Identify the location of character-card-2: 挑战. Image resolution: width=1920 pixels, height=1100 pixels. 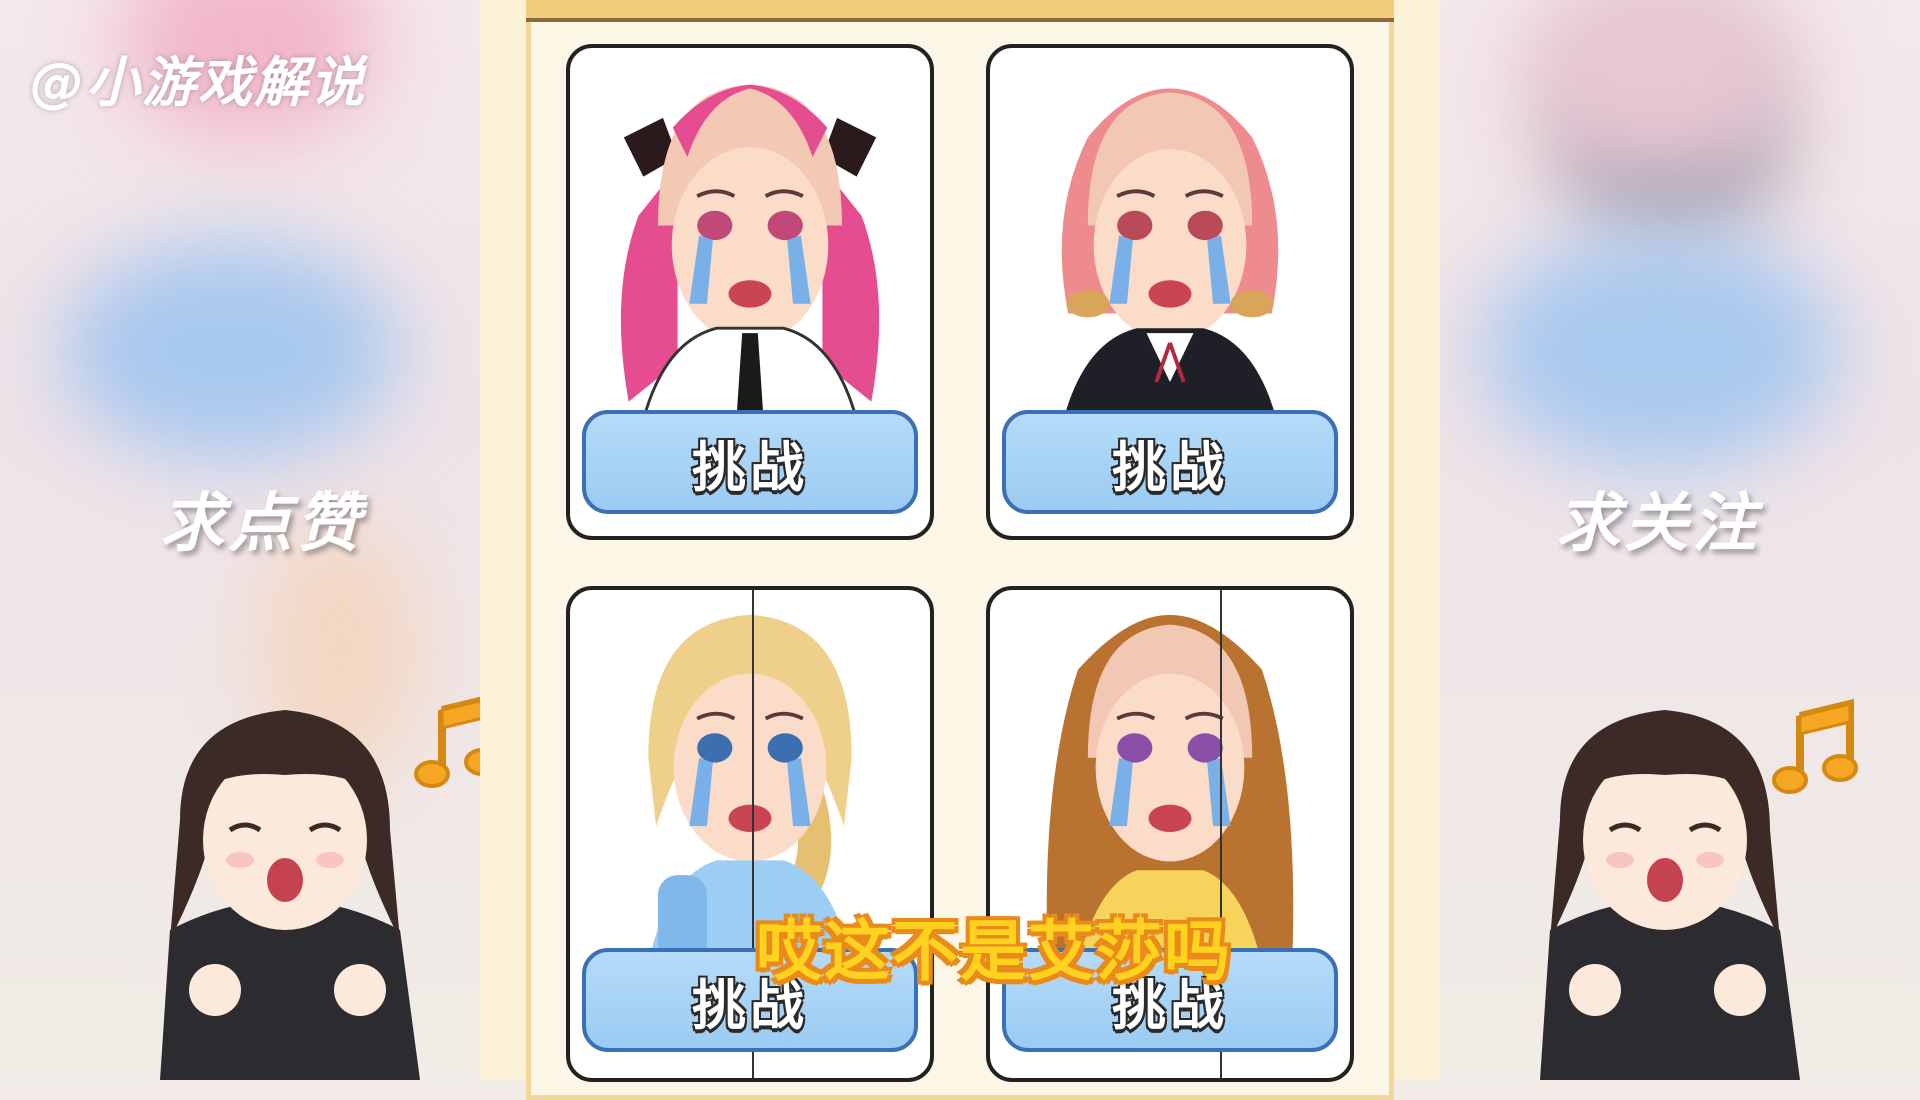
(1170, 292).